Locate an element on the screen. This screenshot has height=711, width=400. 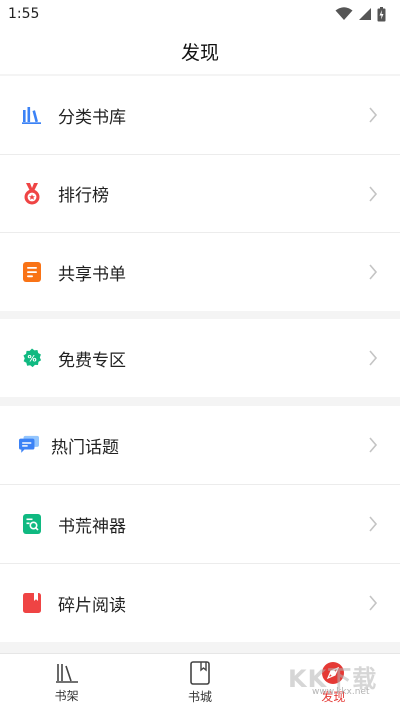
signal-icon is located at coordinates (365, 14).